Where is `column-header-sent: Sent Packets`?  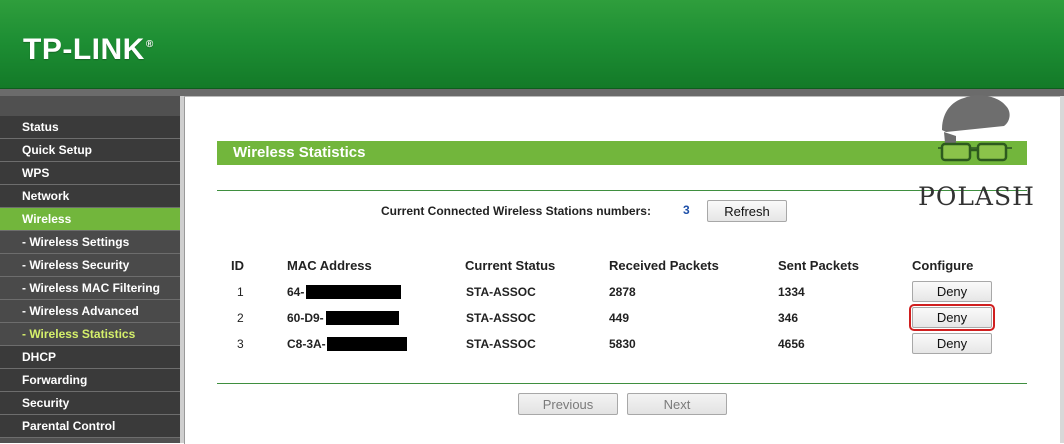
column-header-sent: Sent Packets is located at coordinates (818, 265).